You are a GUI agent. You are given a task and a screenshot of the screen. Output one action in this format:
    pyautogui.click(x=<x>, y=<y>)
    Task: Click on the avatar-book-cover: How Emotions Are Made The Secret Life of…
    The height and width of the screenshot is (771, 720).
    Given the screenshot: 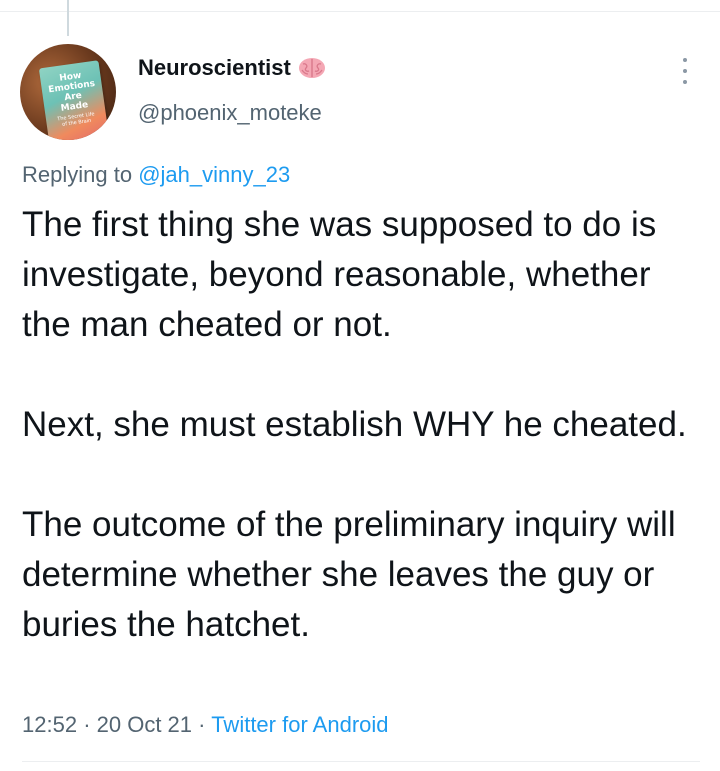 What is the action you would take?
    pyautogui.click(x=74, y=100)
    